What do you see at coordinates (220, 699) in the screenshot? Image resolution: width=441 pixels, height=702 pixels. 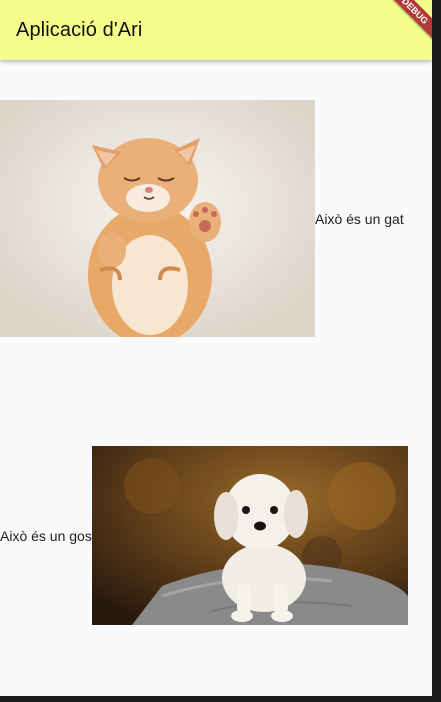 I see `bottom-edge` at bounding box center [220, 699].